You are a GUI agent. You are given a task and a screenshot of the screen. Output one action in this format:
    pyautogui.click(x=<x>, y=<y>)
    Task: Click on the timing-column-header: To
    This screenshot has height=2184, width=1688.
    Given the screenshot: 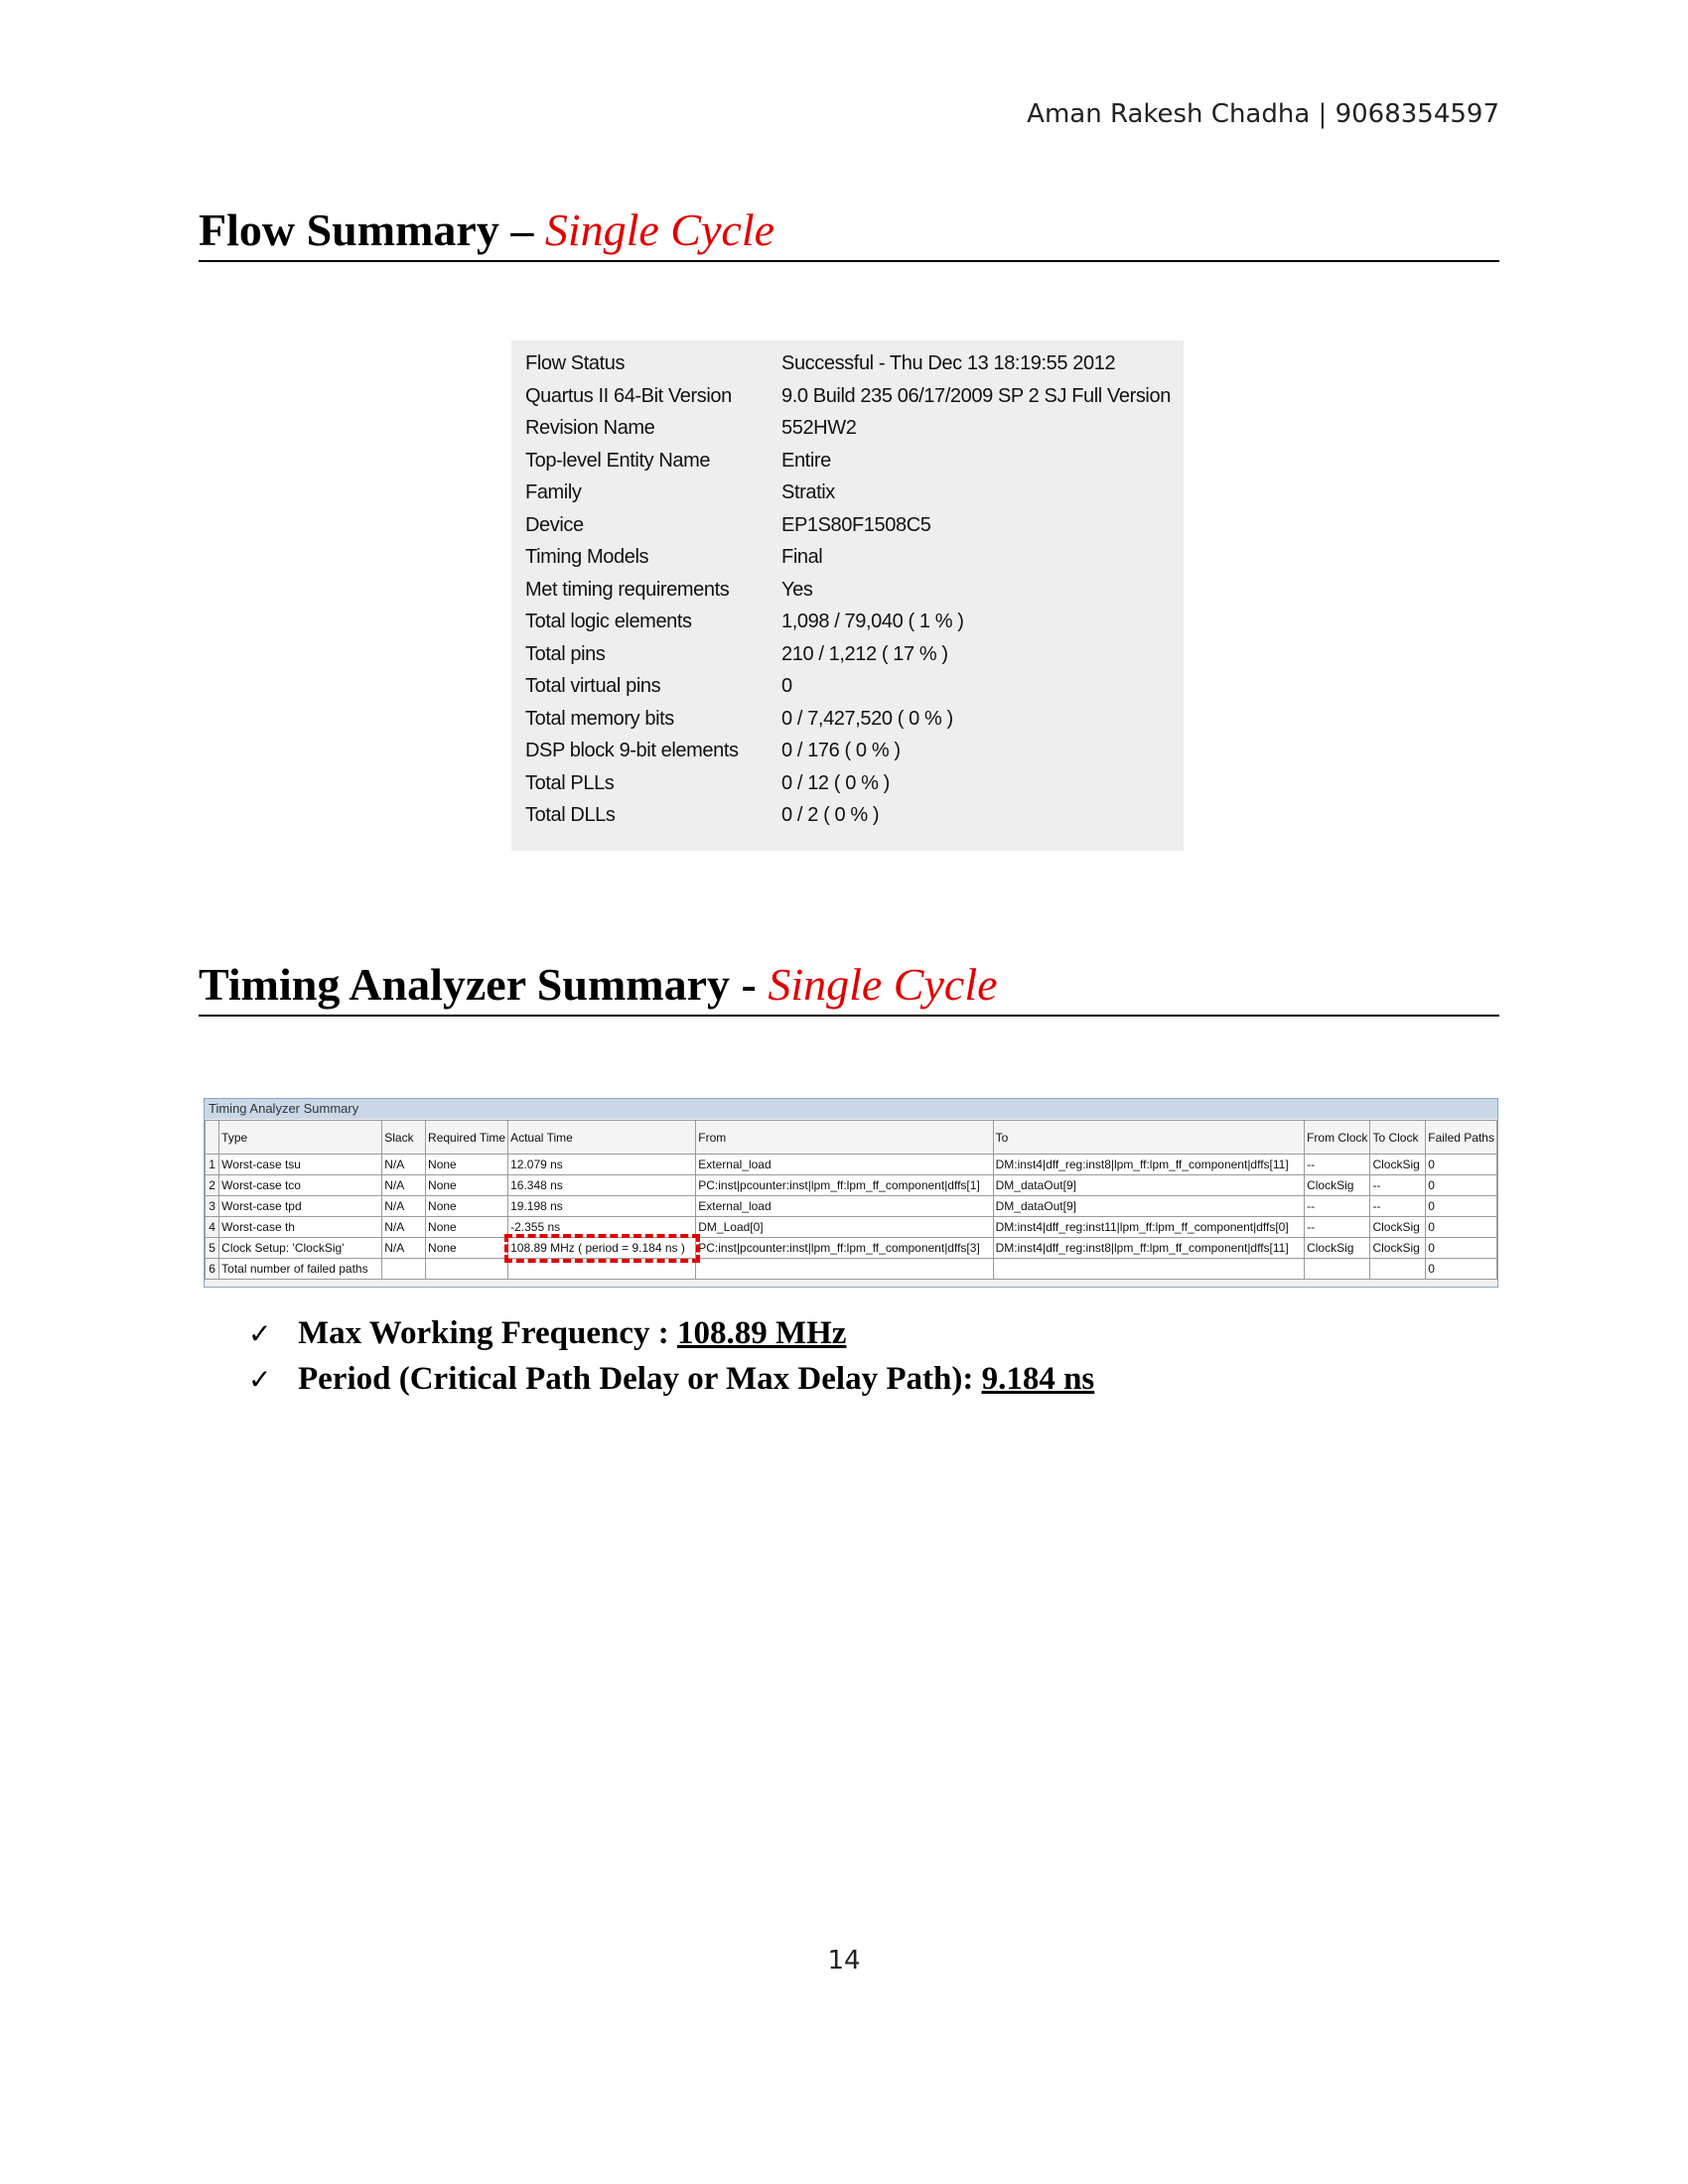 What is the action you would take?
    pyautogui.click(x=1149, y=1137)
    